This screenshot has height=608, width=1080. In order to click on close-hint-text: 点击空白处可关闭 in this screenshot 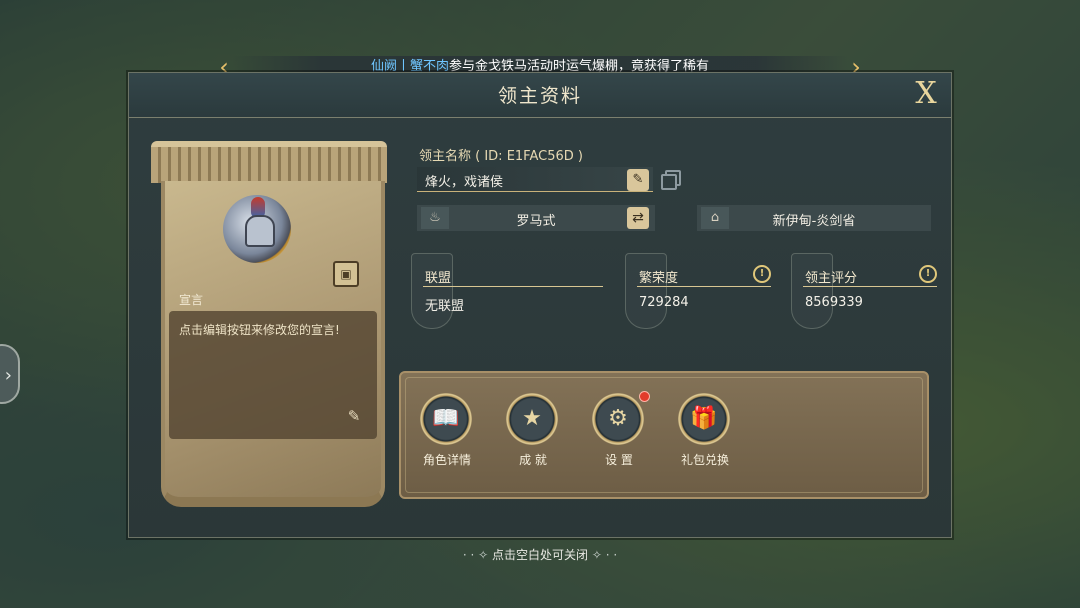, I will do `click(539, 555)`.